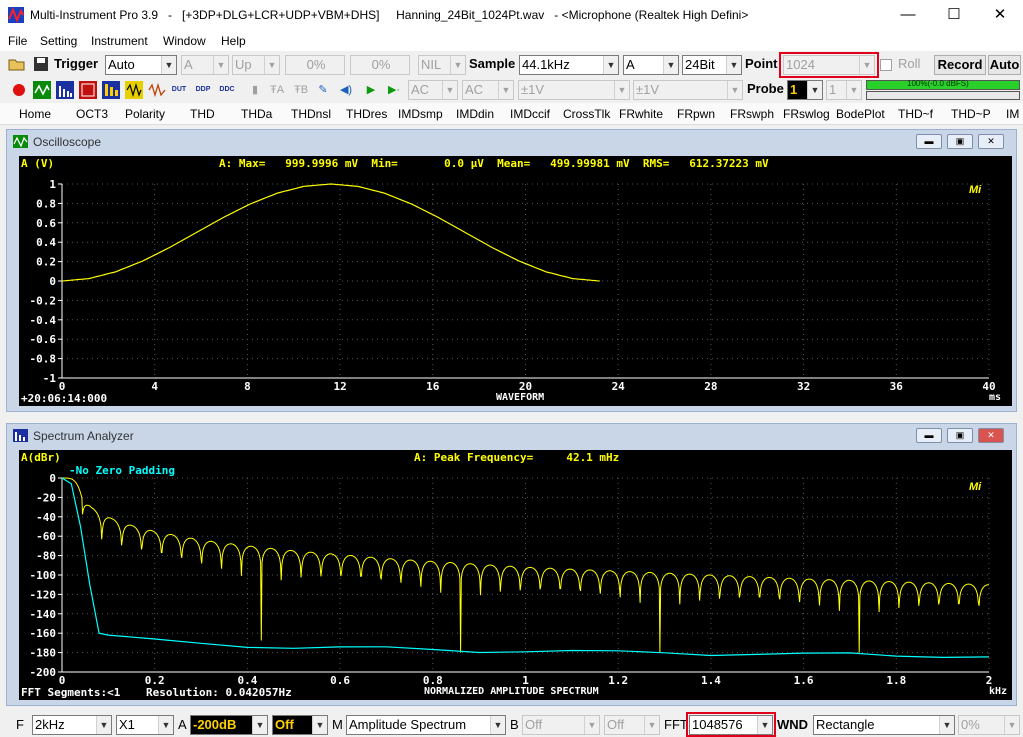 This screenshot has height=737, width=1023. Describe the element at coordinates (203, 90) in the screenshot. I see `ddp-icon: DDP` at that location.